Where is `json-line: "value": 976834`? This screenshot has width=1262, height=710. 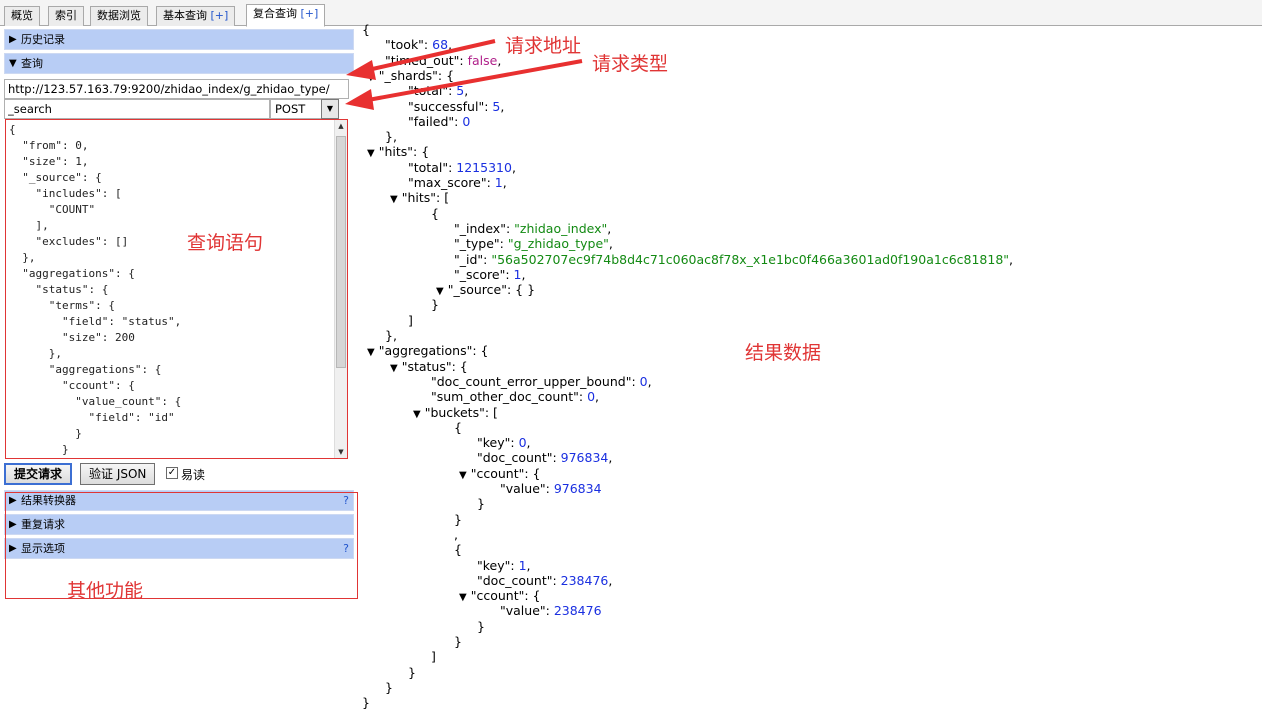
json-line: "value": 976834 is located at coordinates (551, 488).